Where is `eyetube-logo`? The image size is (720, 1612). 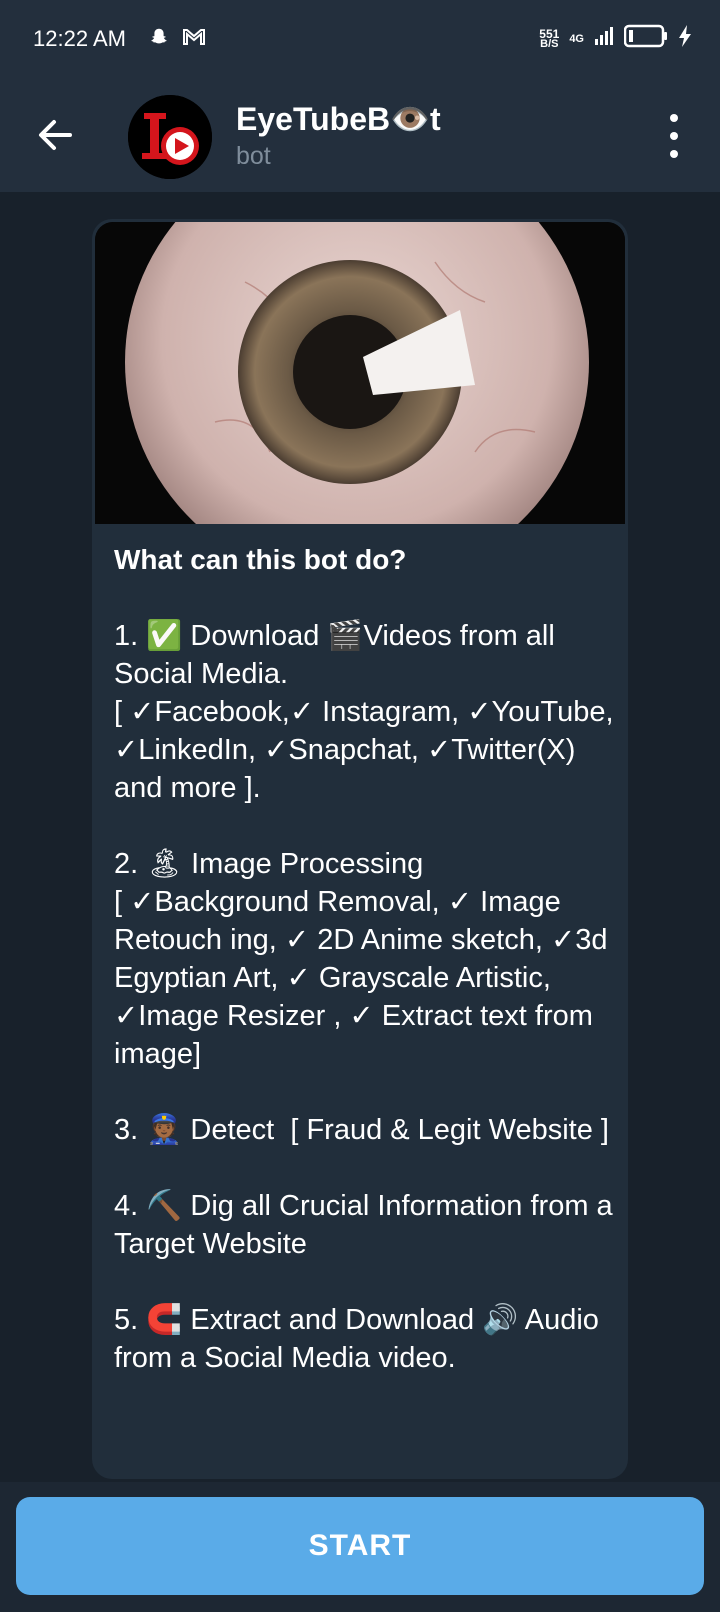
eyetube-logo is located at coordinates (170, 137).